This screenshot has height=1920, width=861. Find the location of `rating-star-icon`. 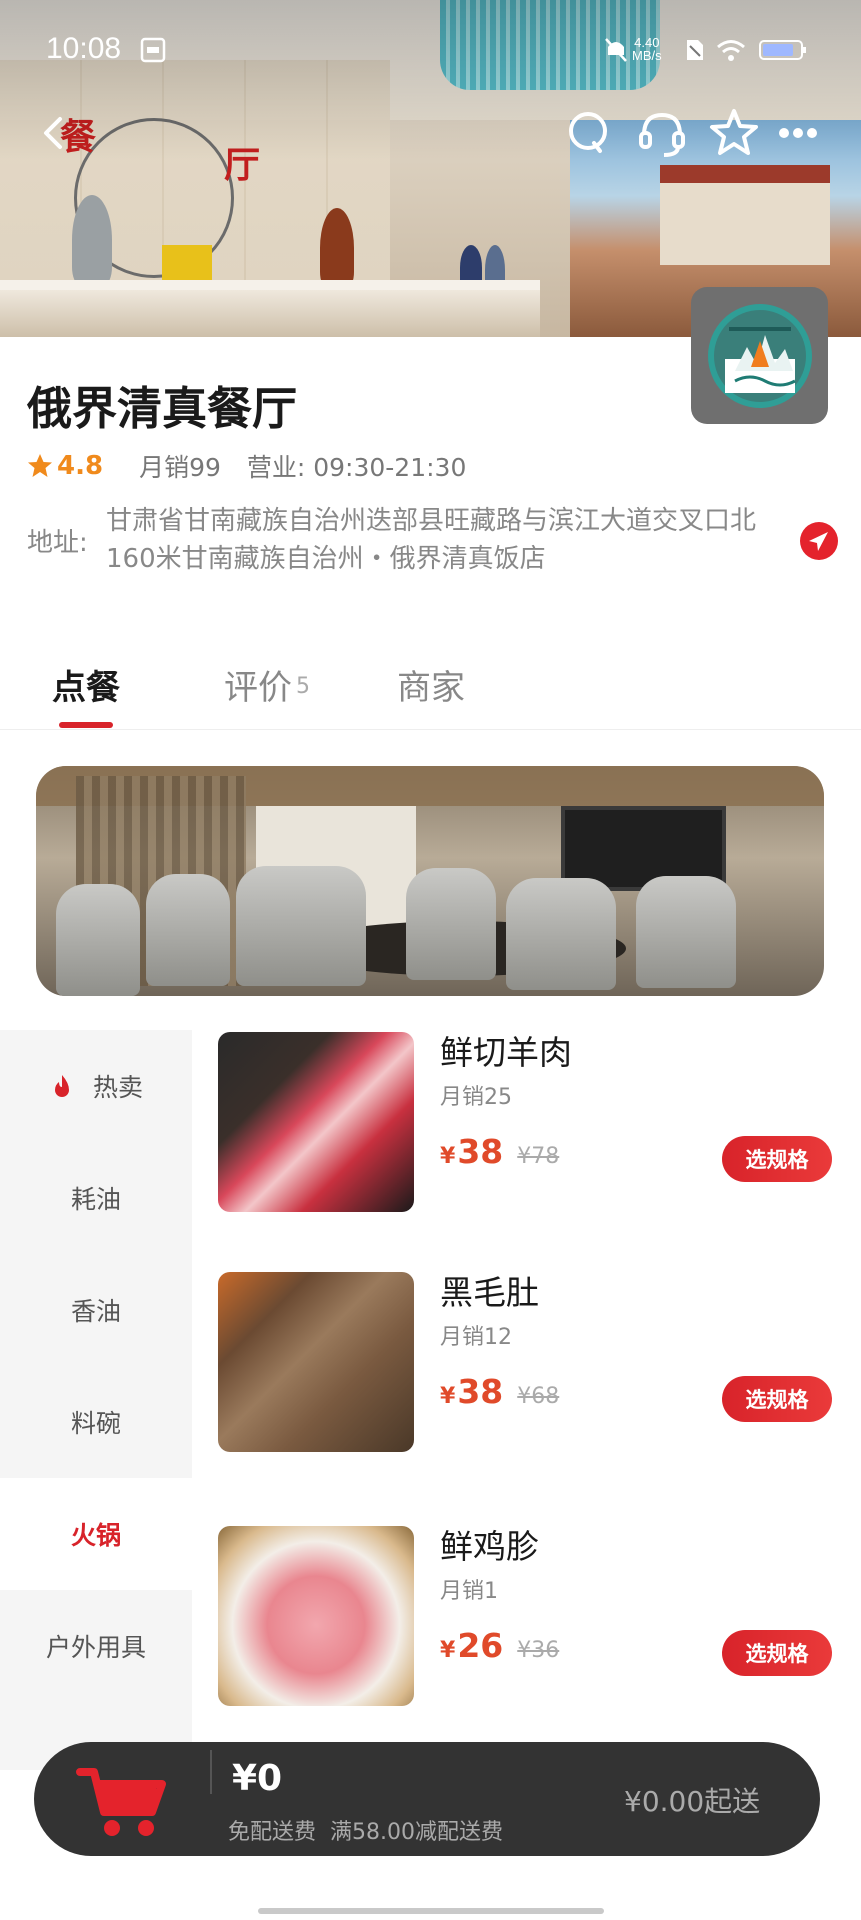

rating-star-icon is located at coordinates (40, 465).